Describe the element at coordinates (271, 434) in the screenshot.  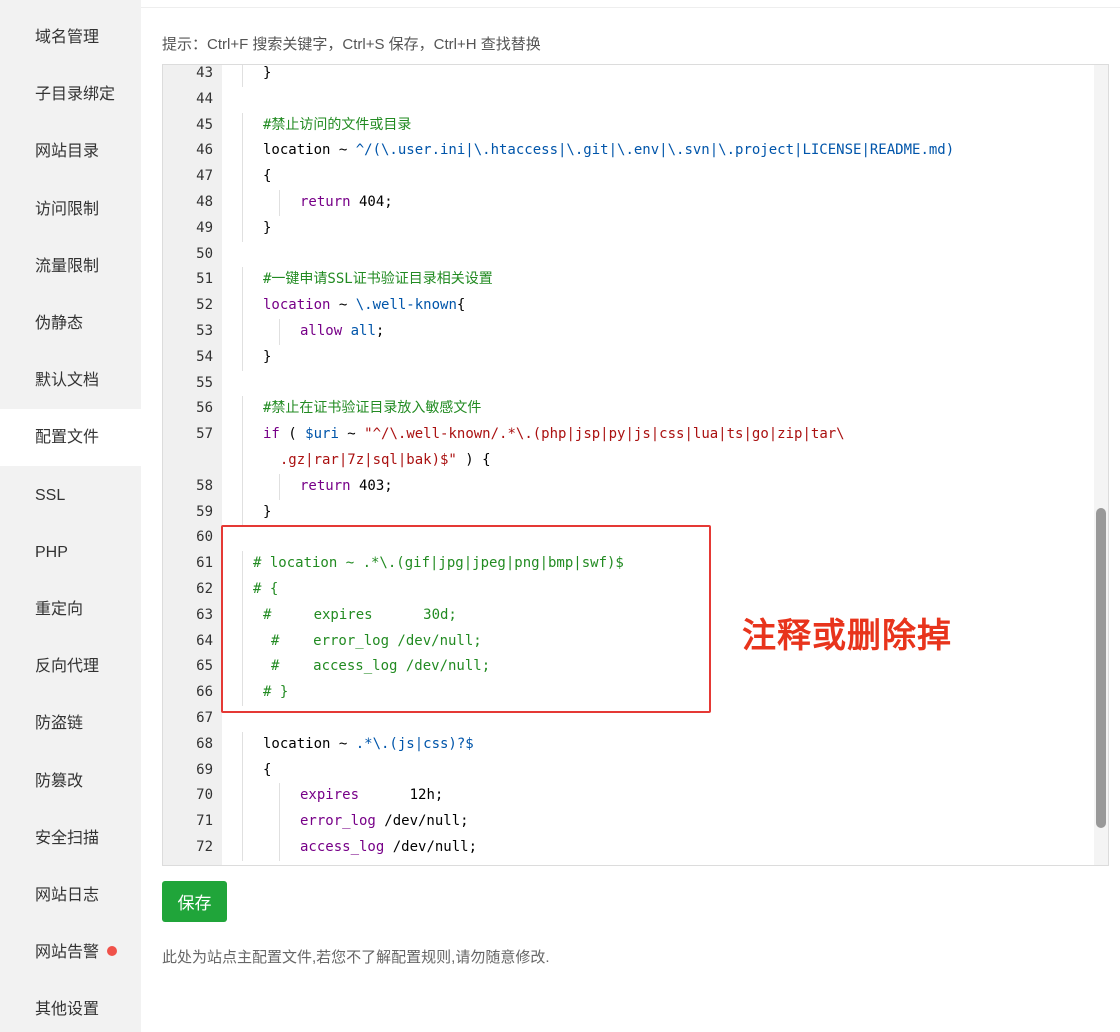
I see `code-token: if` at that location.